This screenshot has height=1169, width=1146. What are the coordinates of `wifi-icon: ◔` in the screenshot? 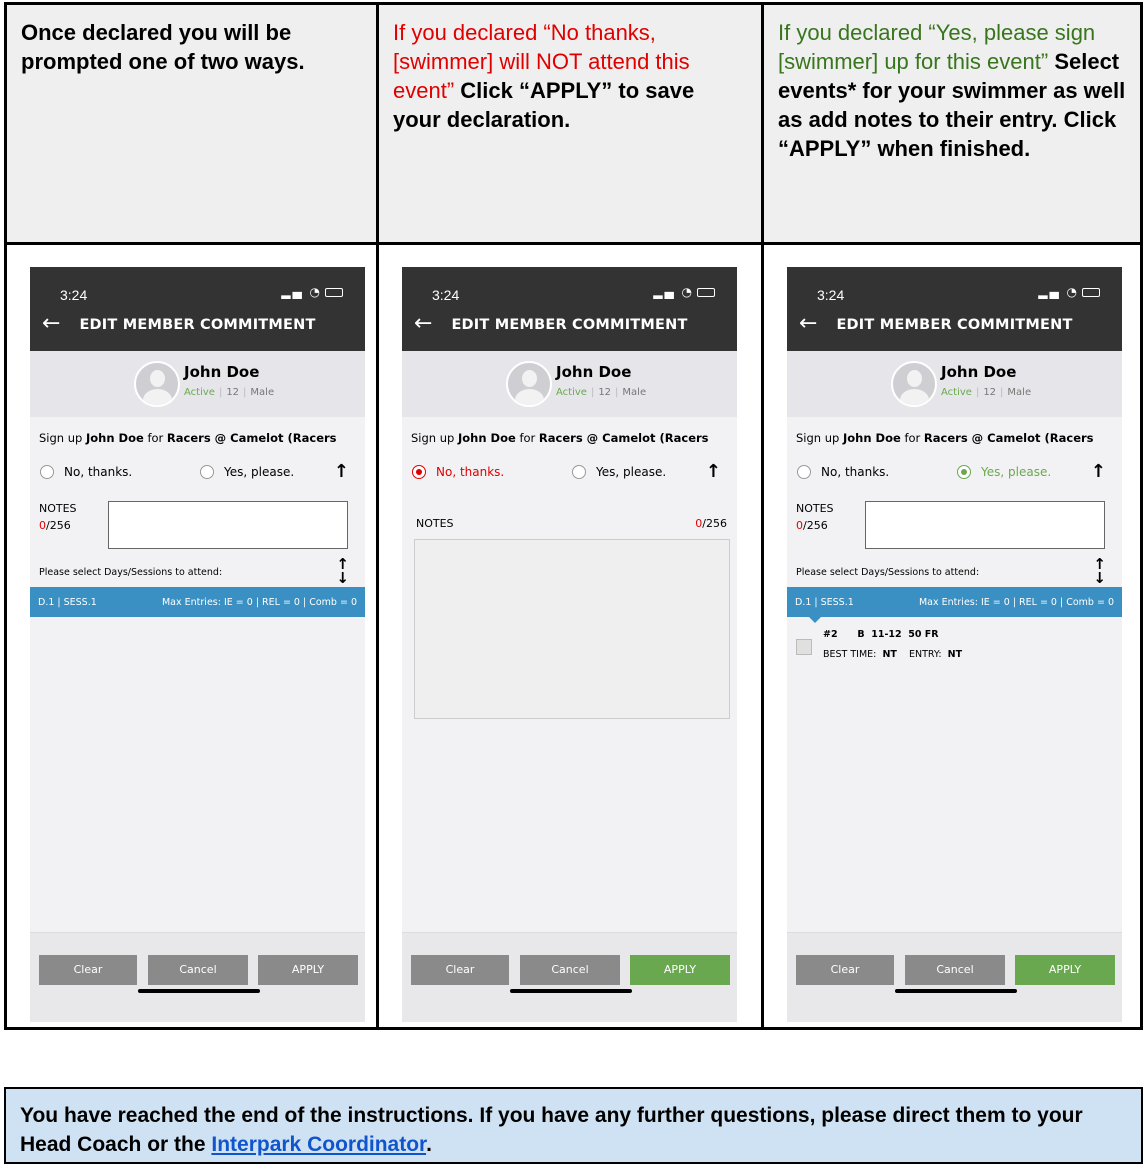 It's located at (1072, 292).